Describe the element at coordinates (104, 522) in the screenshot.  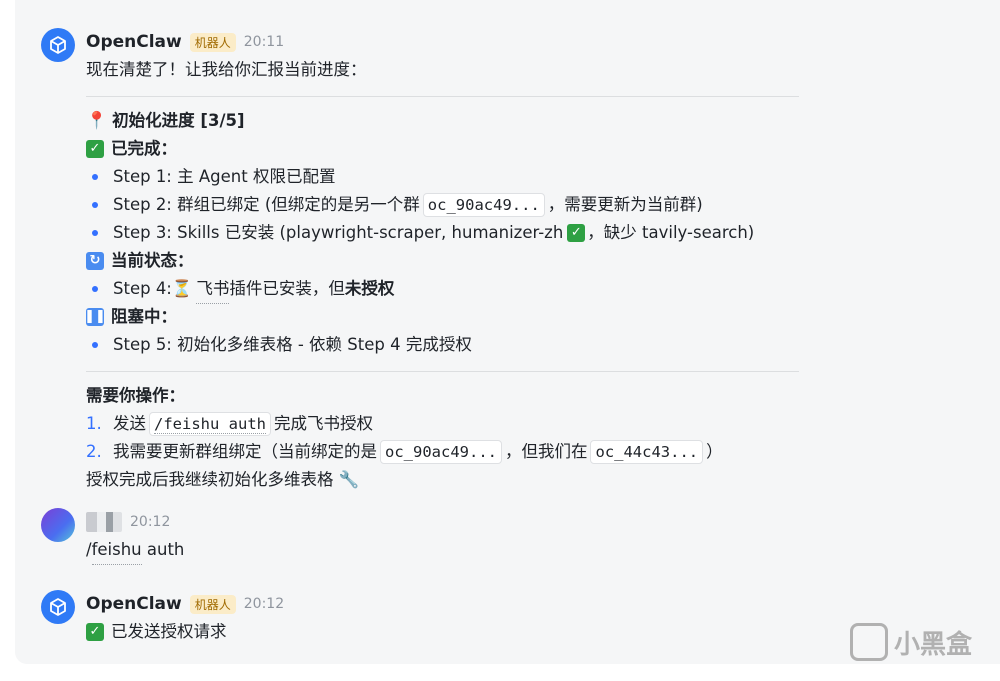
I see `sender-name-redacted` at that location.